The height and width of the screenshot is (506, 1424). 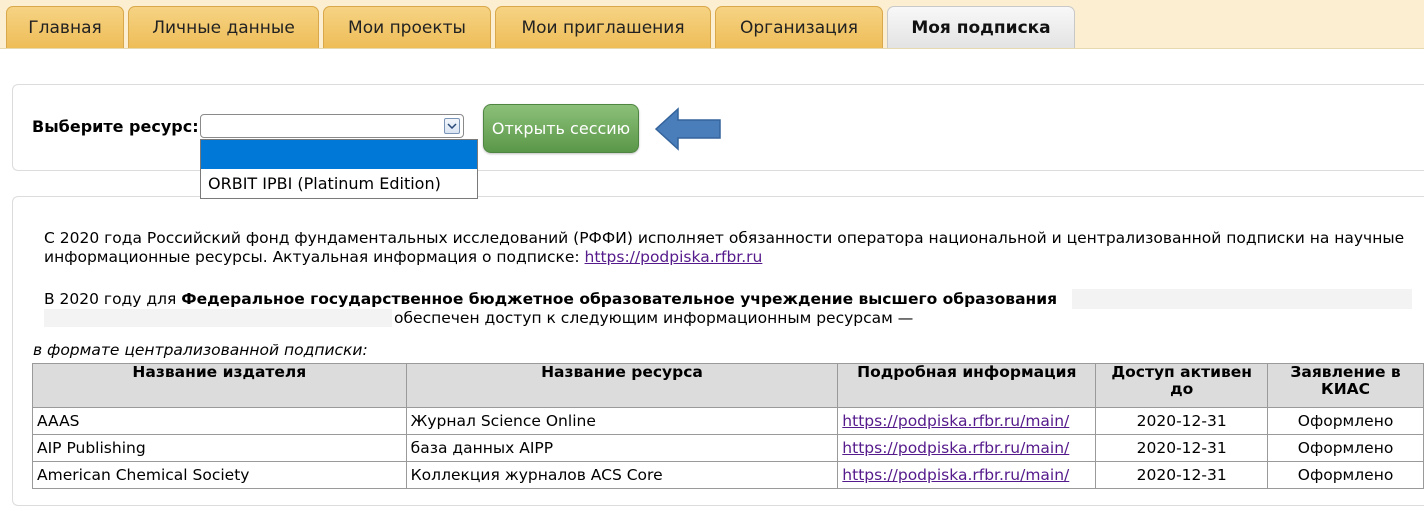 I want to click on tab-organization: Организация, so click(x=799, y=27).